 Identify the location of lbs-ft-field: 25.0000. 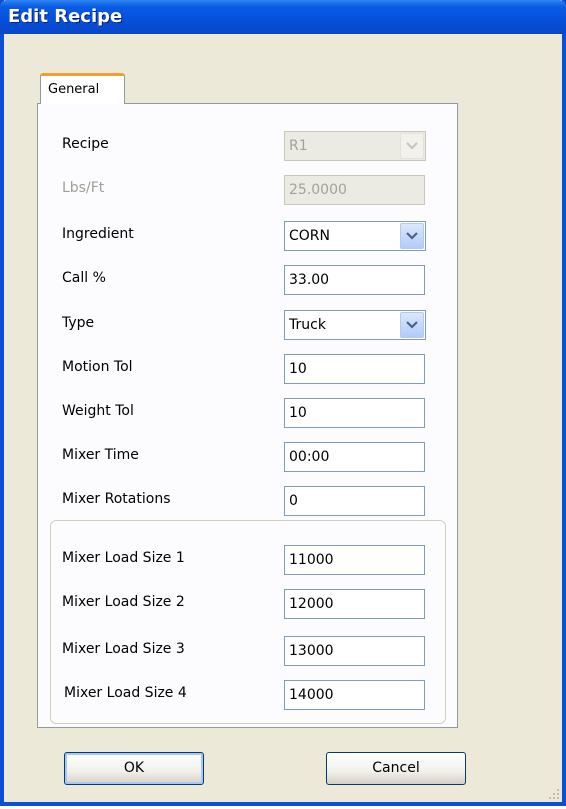
(354, 190).